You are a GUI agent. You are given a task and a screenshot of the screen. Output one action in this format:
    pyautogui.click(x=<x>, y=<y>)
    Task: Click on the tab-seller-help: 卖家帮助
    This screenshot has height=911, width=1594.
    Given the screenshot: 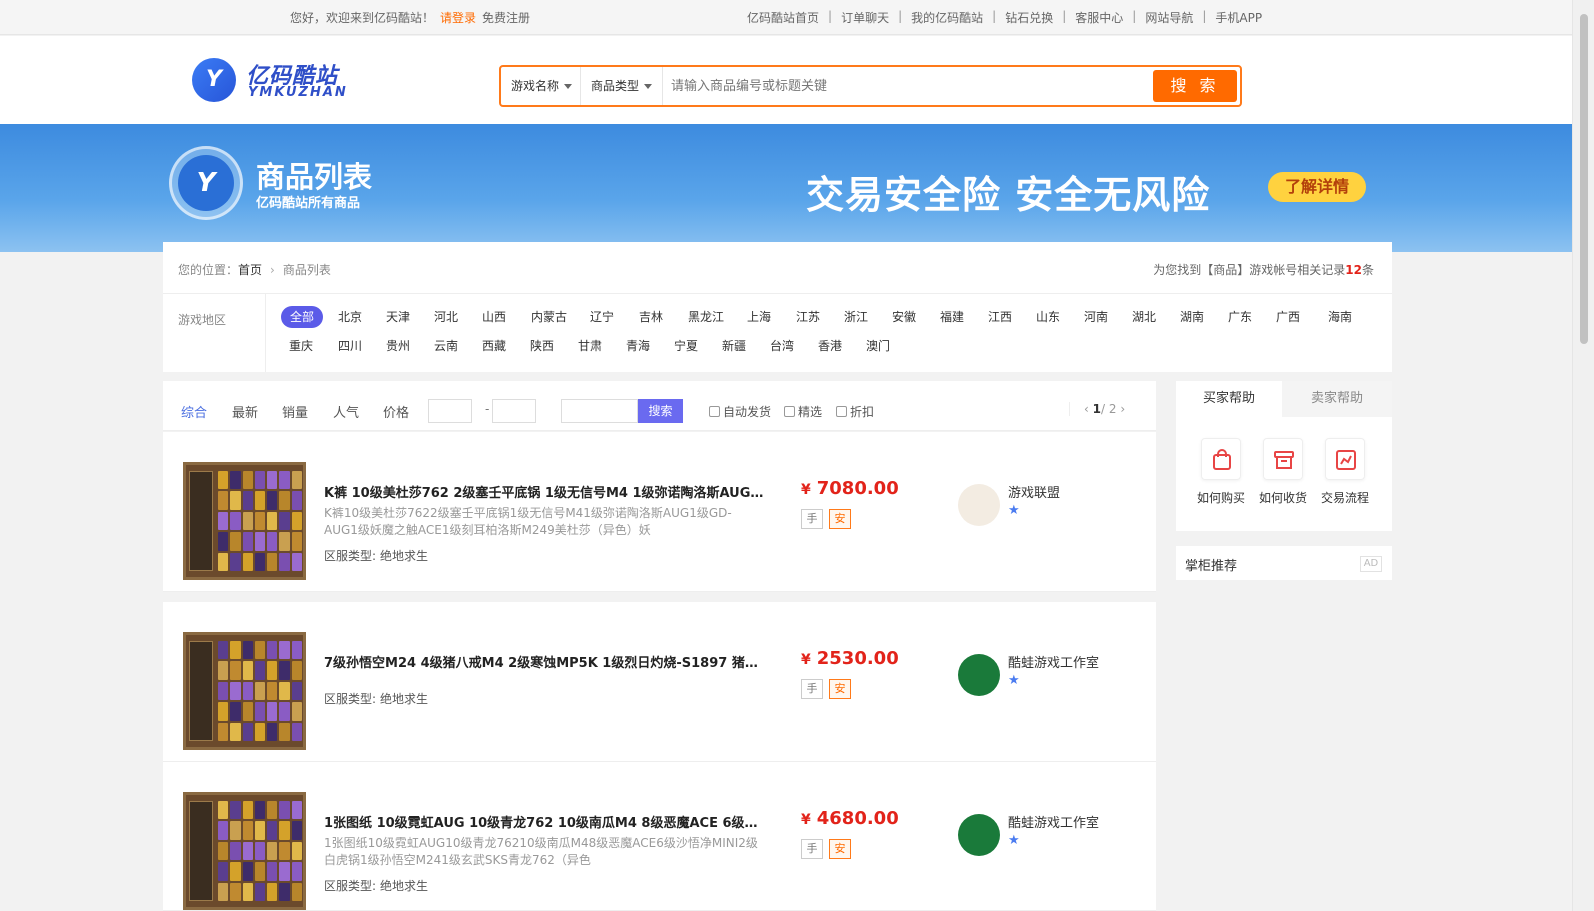 What is the action you would take?
    pyautogui.click(x=1337, y=399)
    